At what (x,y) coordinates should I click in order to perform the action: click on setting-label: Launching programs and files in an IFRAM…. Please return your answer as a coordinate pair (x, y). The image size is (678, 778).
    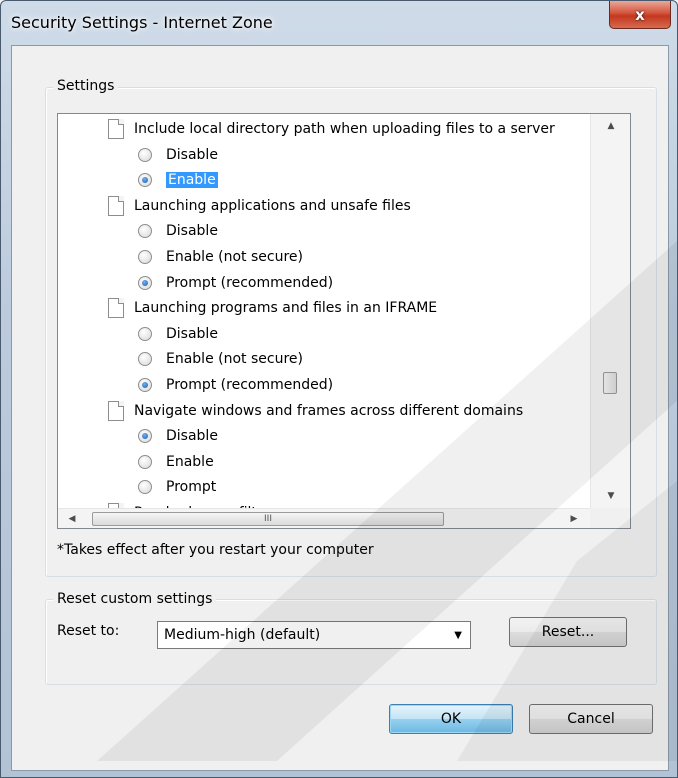
    Looking at the image, I should click on (286, 307).